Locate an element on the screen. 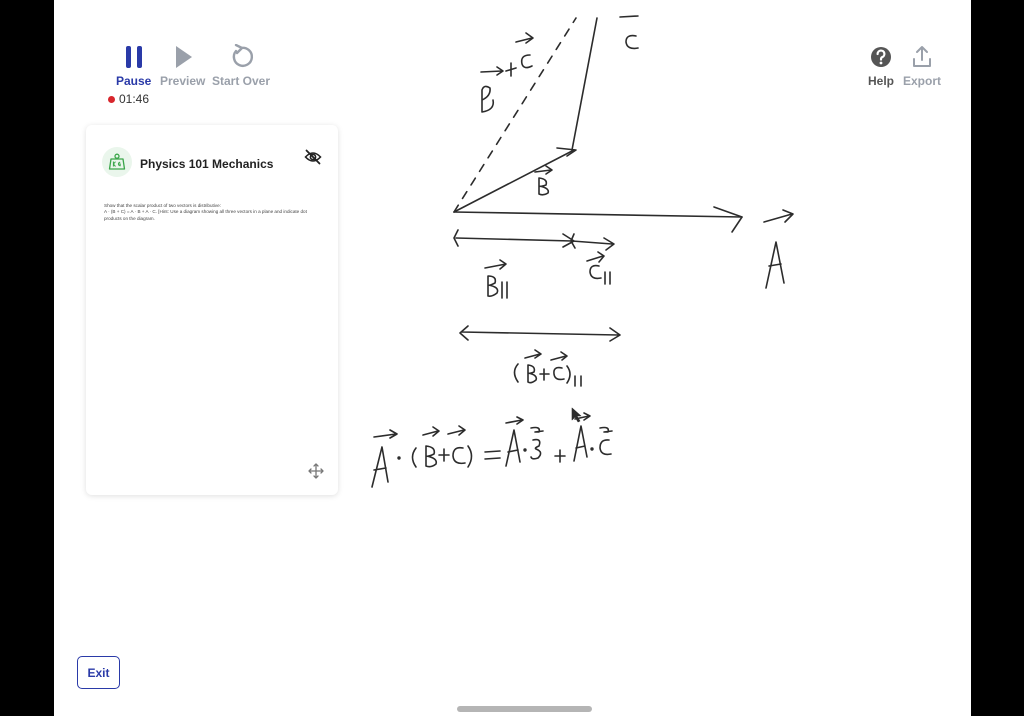  label-c-parallel is located at coordinates (600, 274).